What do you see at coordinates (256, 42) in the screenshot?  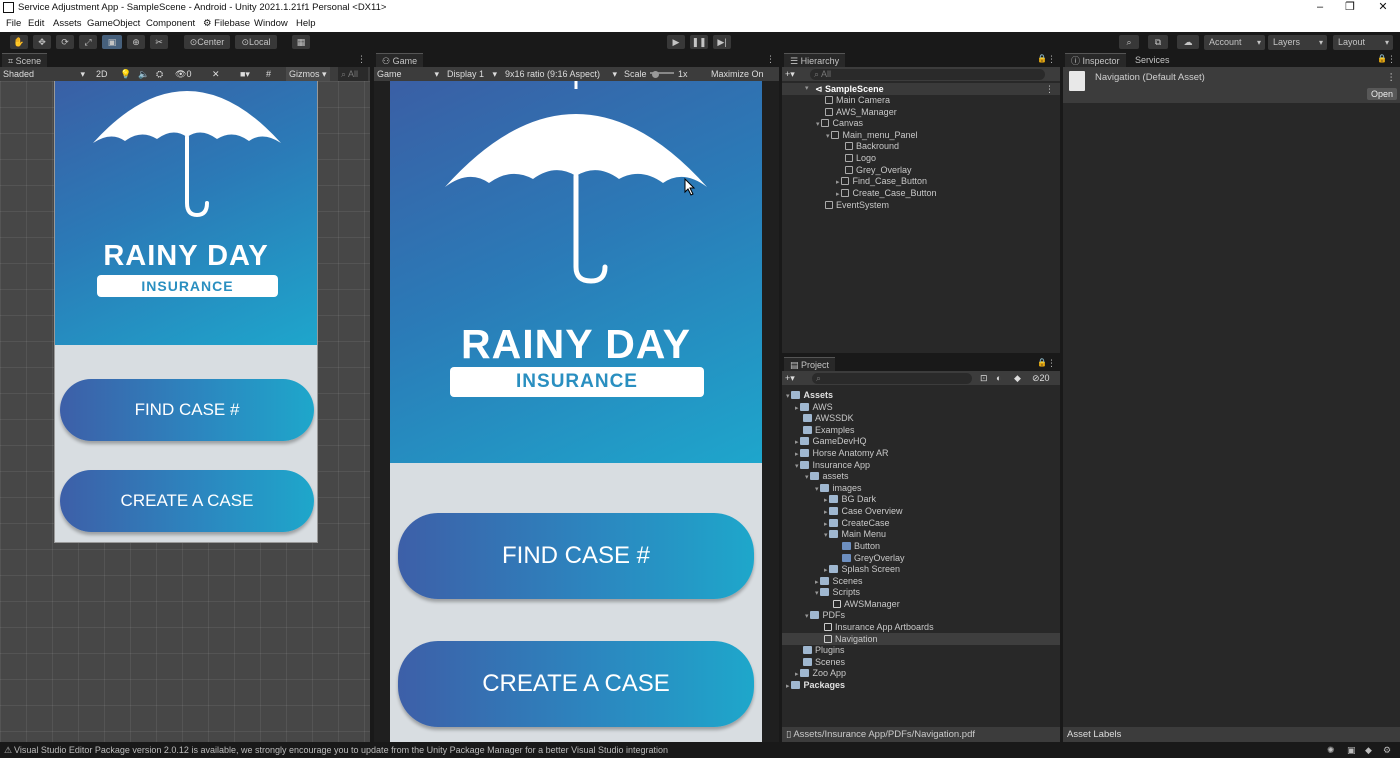 I see `space-local-button: ⊙Local` at bounding box center [256, 42].